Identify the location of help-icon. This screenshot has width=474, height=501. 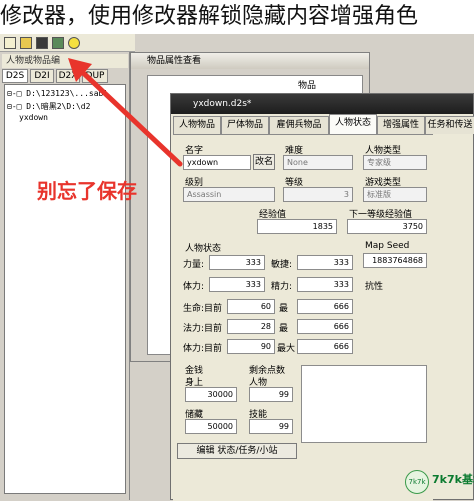
(74, 43).